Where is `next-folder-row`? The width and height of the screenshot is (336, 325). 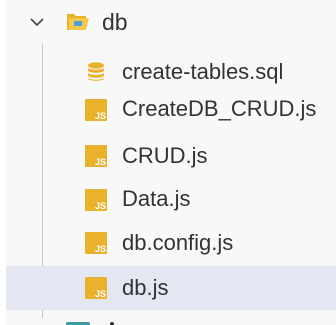 next-folder-row is located at coordinates (171, 321).